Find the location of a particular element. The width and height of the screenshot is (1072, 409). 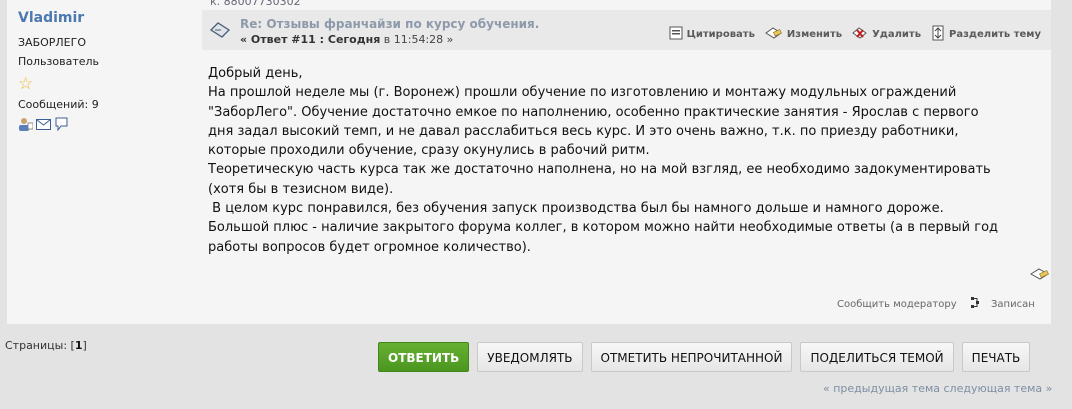

quote-button: Цитировать is located at coordinates (712, 34).